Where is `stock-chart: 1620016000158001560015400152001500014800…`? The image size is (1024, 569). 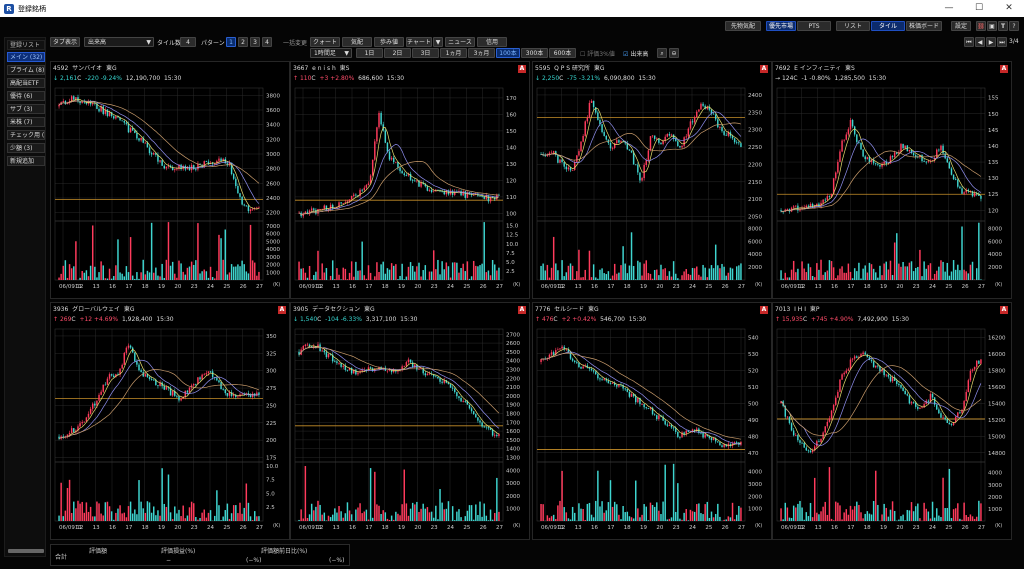 stock-chart: 1620016000158001560015400152001500014800… is located at coordinates (893, 422).